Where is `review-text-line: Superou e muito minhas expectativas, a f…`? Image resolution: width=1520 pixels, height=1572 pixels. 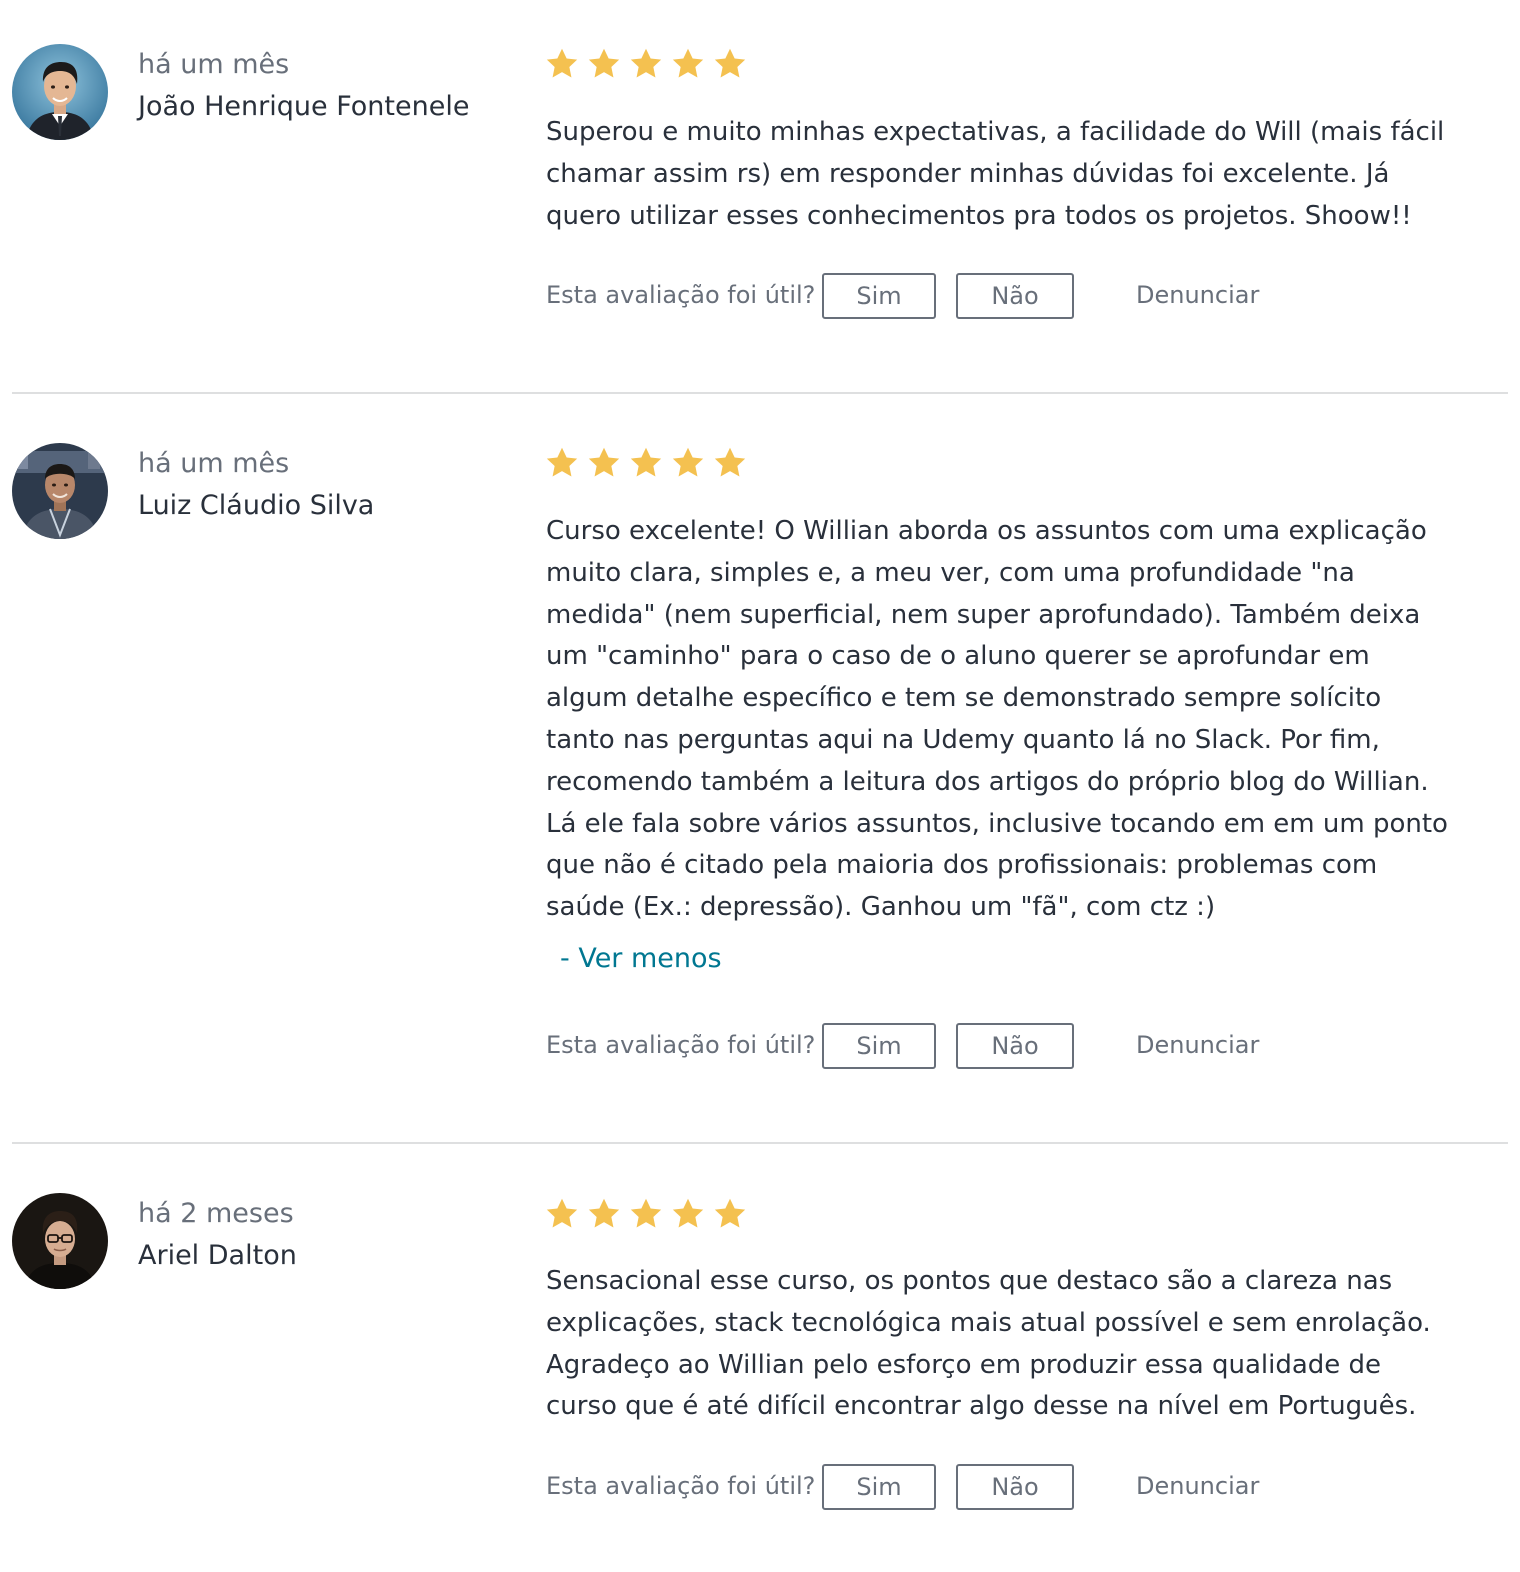
review-text-line: Superou e muito minhas expectativas, a f… is located at coordinates (995, 132).